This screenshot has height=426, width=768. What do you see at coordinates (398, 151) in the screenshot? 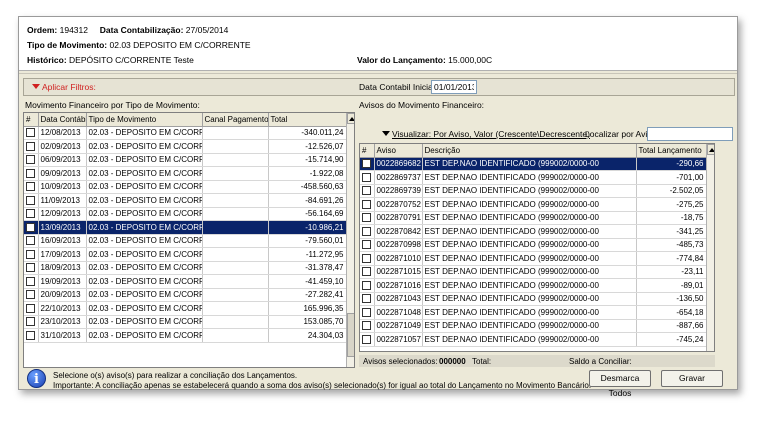
I see `col-header-aviso: Aviso` at bounding box center [398, 151].